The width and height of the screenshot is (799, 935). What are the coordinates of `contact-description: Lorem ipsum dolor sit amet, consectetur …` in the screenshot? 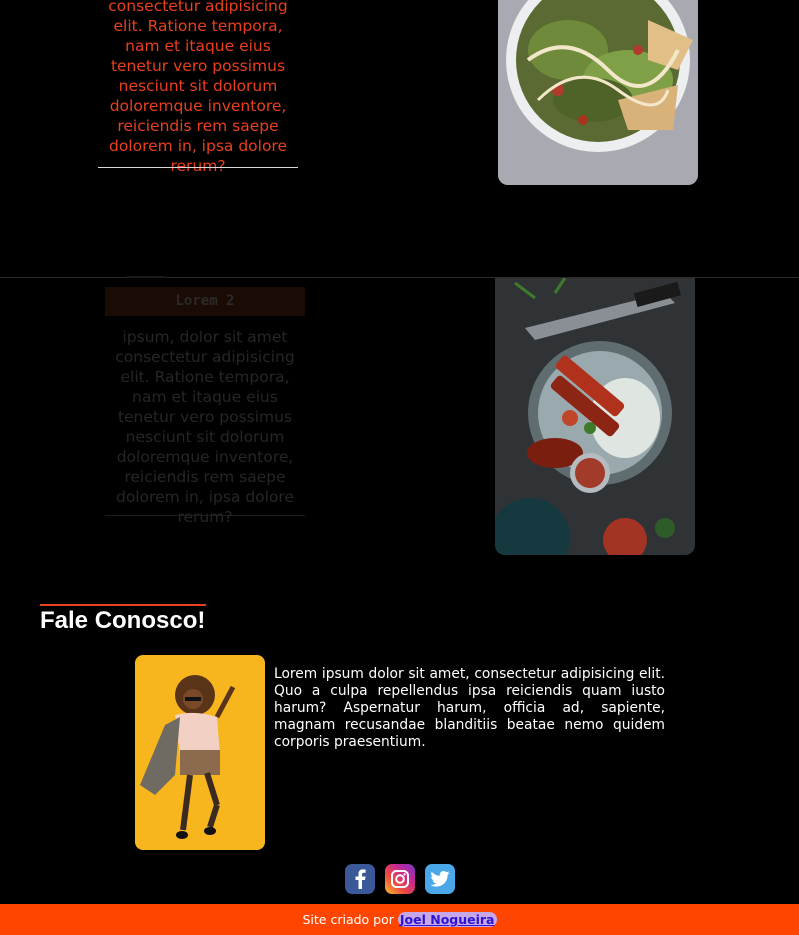 It's located at (469, 708).